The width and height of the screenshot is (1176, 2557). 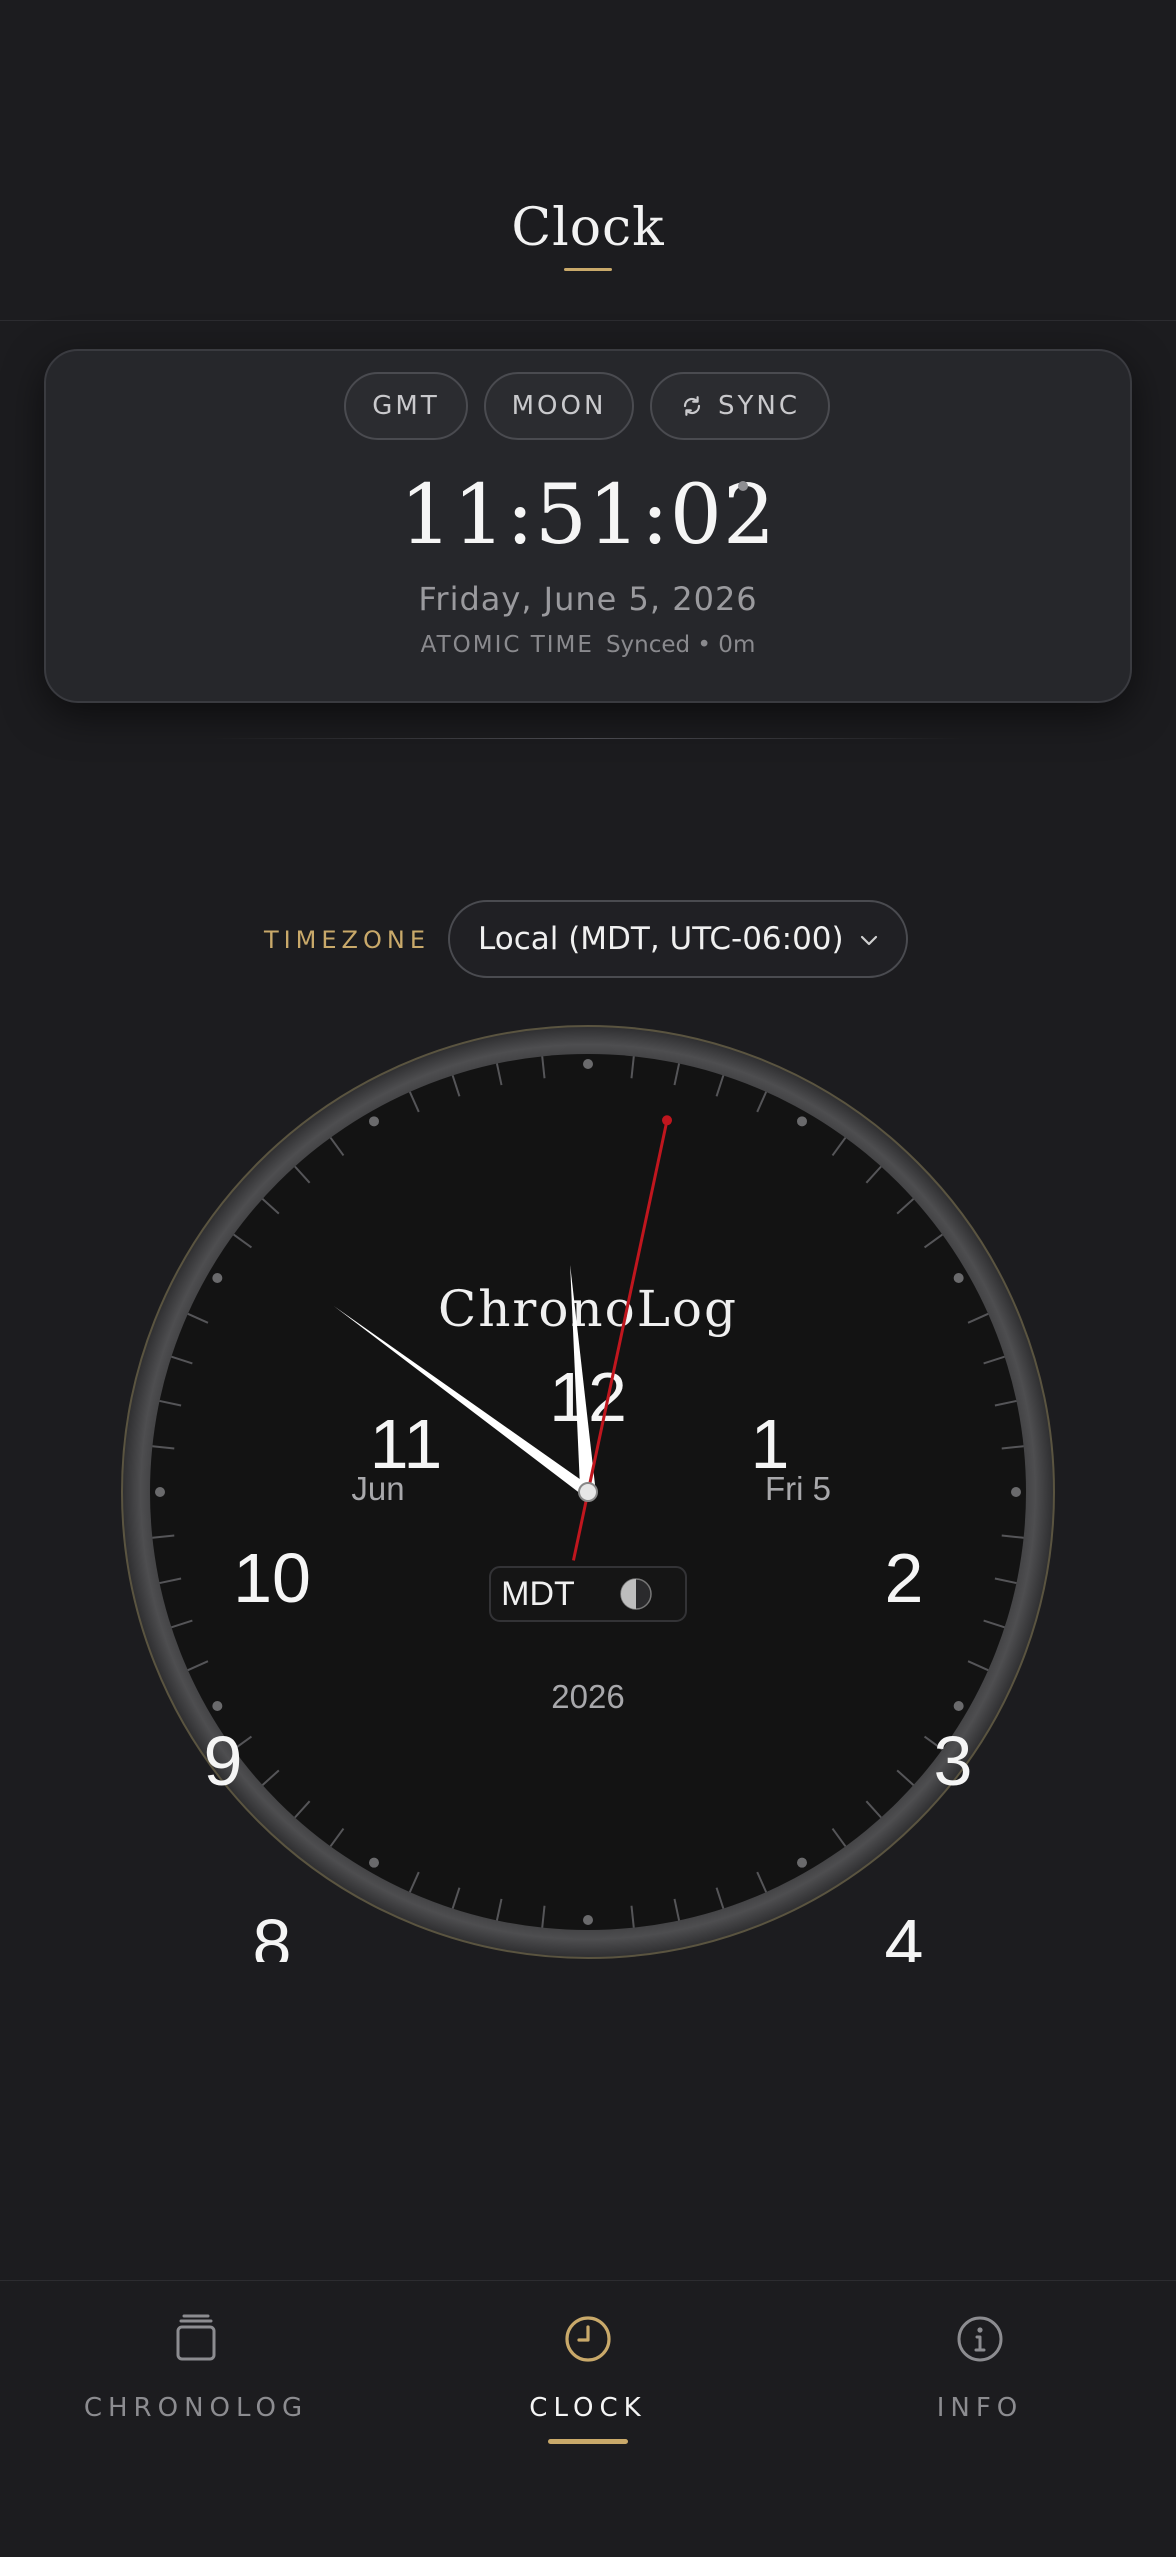 What do you see at coordinates (759, 406) in the screenshot?
I see `sync-button-label: SYNC` at bounding box center [759, 406].